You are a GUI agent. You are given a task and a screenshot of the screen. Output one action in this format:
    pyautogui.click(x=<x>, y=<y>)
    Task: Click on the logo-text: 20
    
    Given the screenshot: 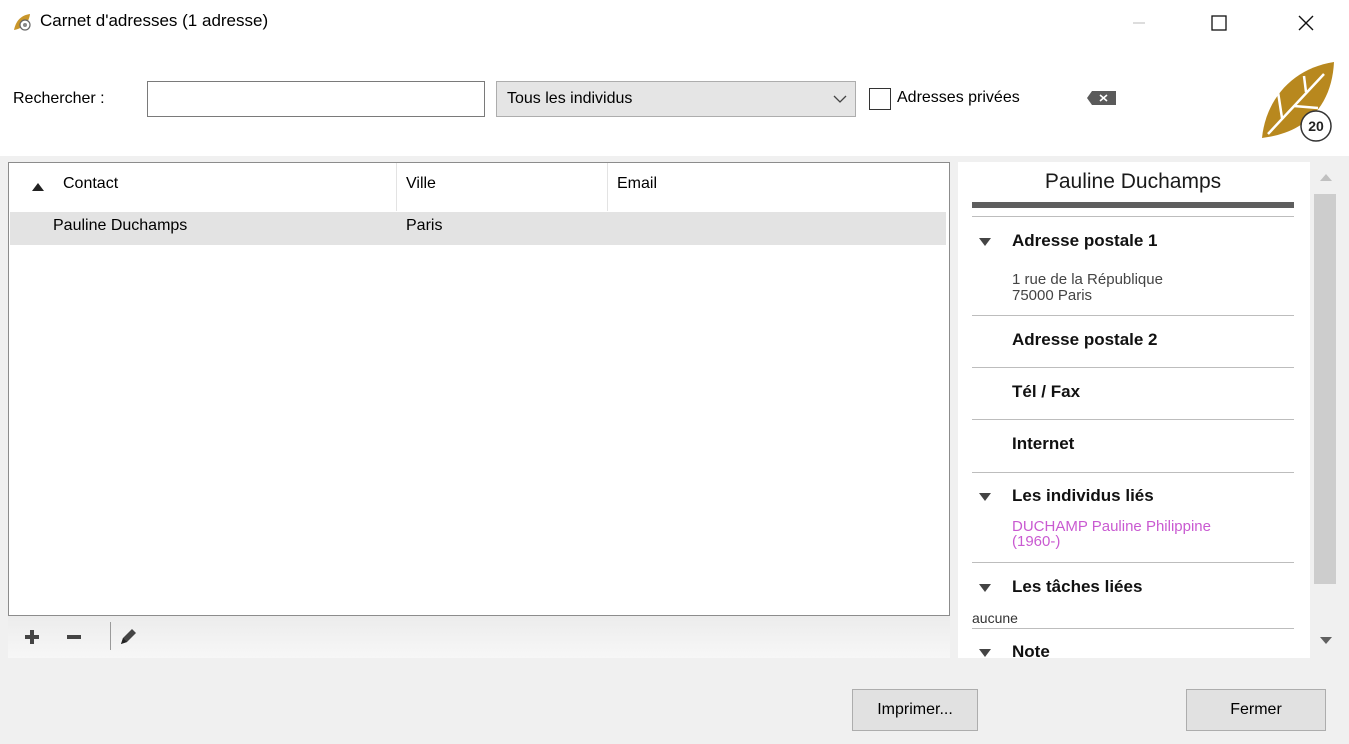 What is the action you would take?
    pyautogui.click(x=1316, y=126)
    